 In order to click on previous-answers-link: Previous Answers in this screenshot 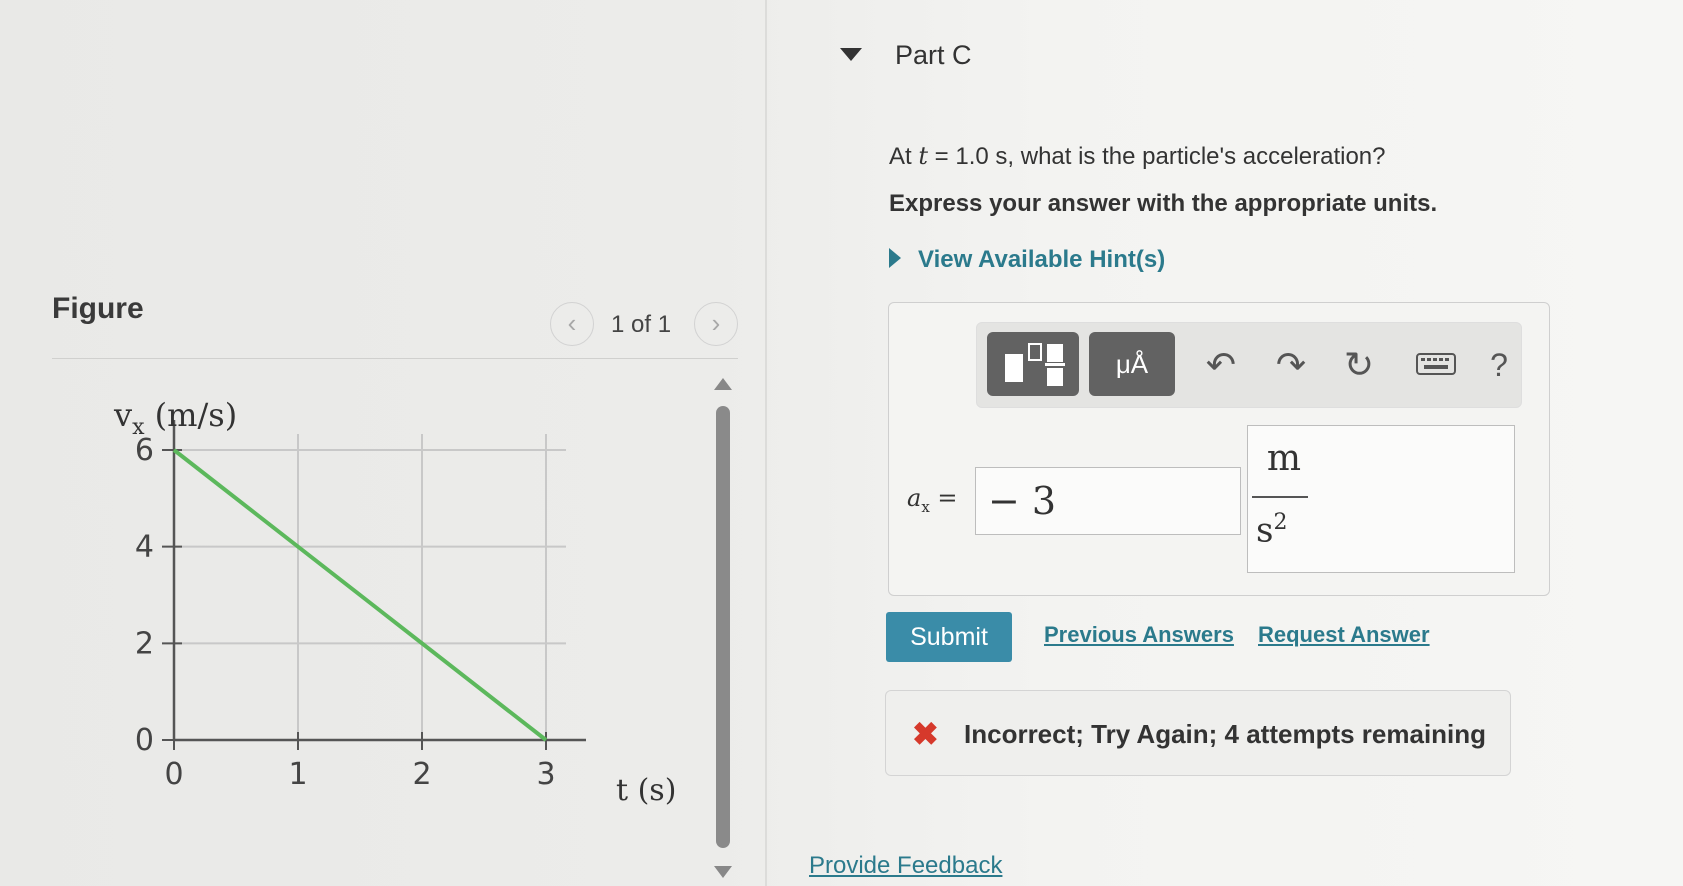, I will do `click(1139, 635)`.